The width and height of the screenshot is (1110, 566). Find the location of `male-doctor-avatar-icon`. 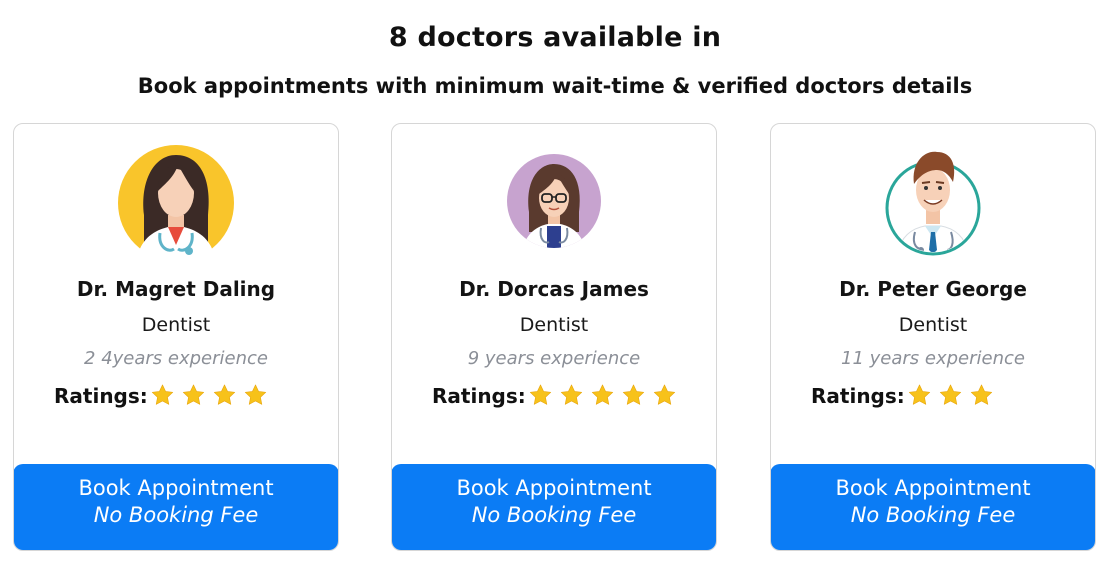

male-doctor-avatar-icon is located at coordinates (933, 202).